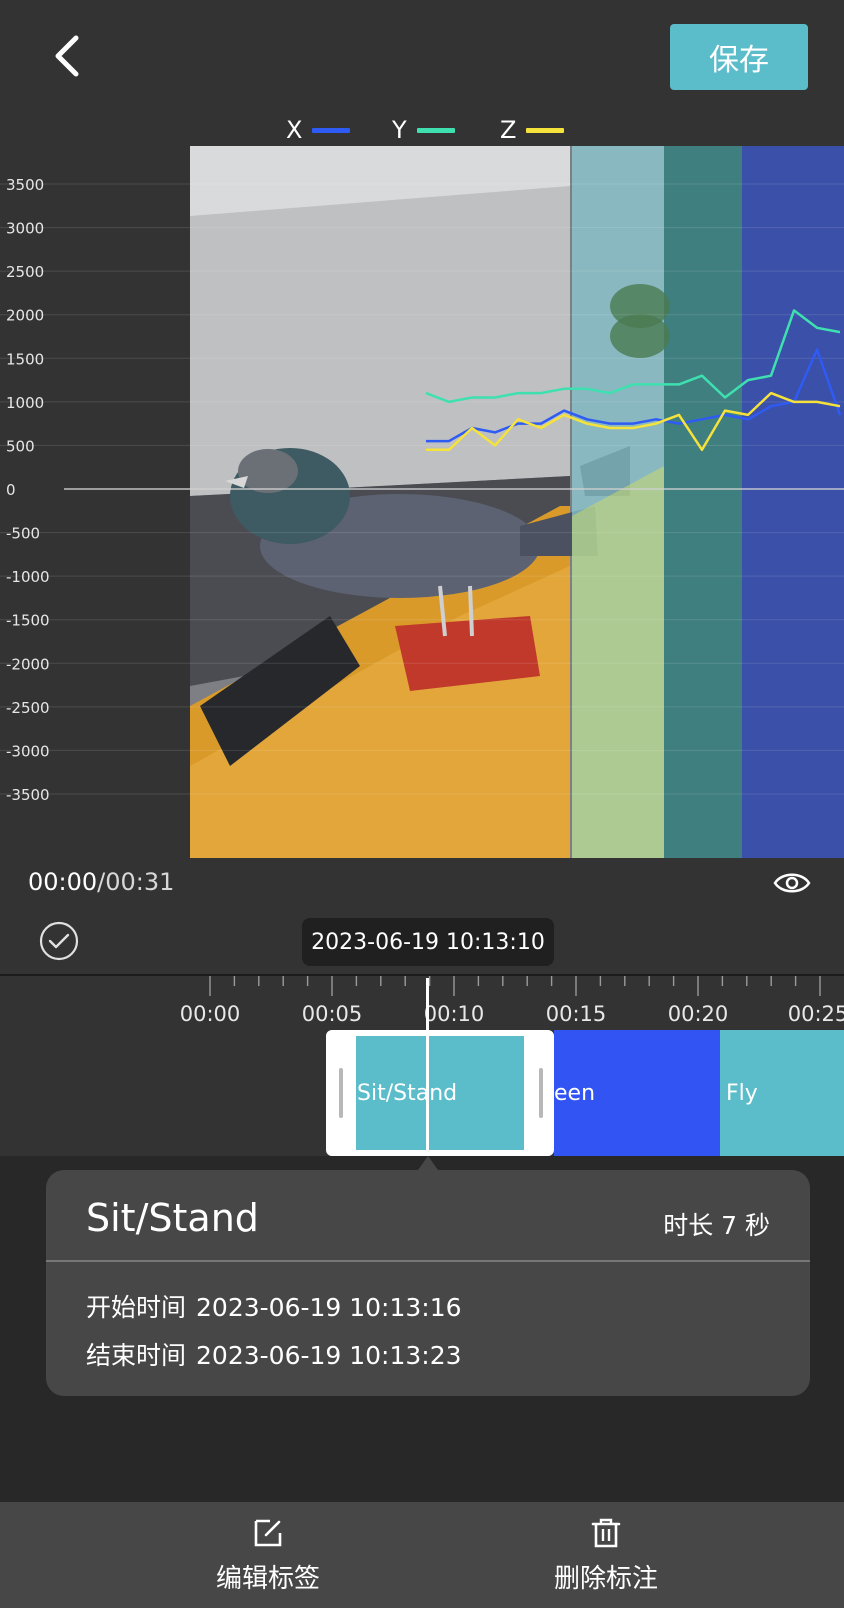  I want to click on check-circle-icon, so click(59, 941).